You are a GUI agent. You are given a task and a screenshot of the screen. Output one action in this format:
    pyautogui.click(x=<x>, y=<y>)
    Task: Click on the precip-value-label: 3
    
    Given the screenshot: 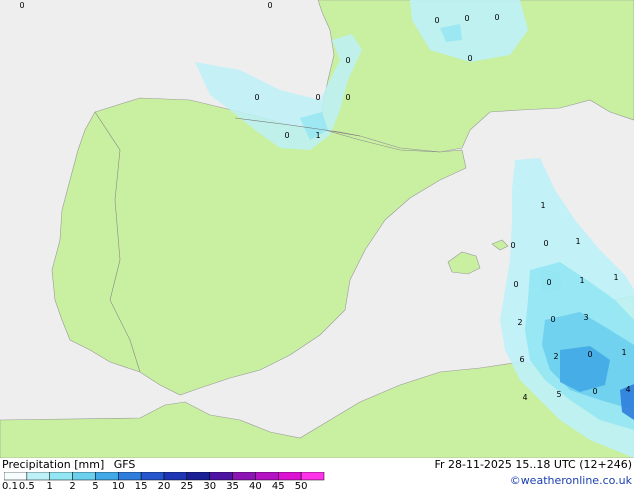 What is the action you would take?
    pyautogui.click(x=585, y=317)
    